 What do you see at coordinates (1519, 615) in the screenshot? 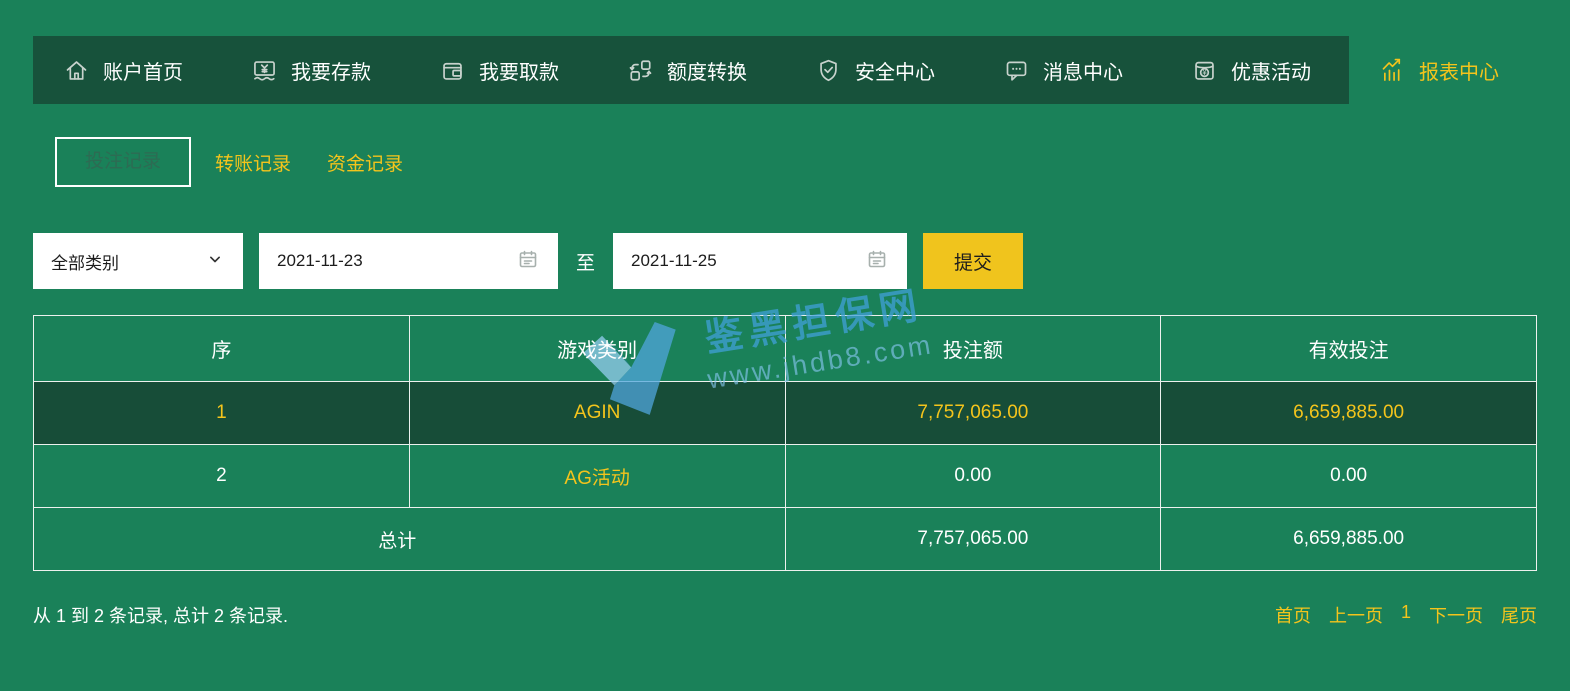
I see `page-last: 尾页` at bounding box center [1519, 615].